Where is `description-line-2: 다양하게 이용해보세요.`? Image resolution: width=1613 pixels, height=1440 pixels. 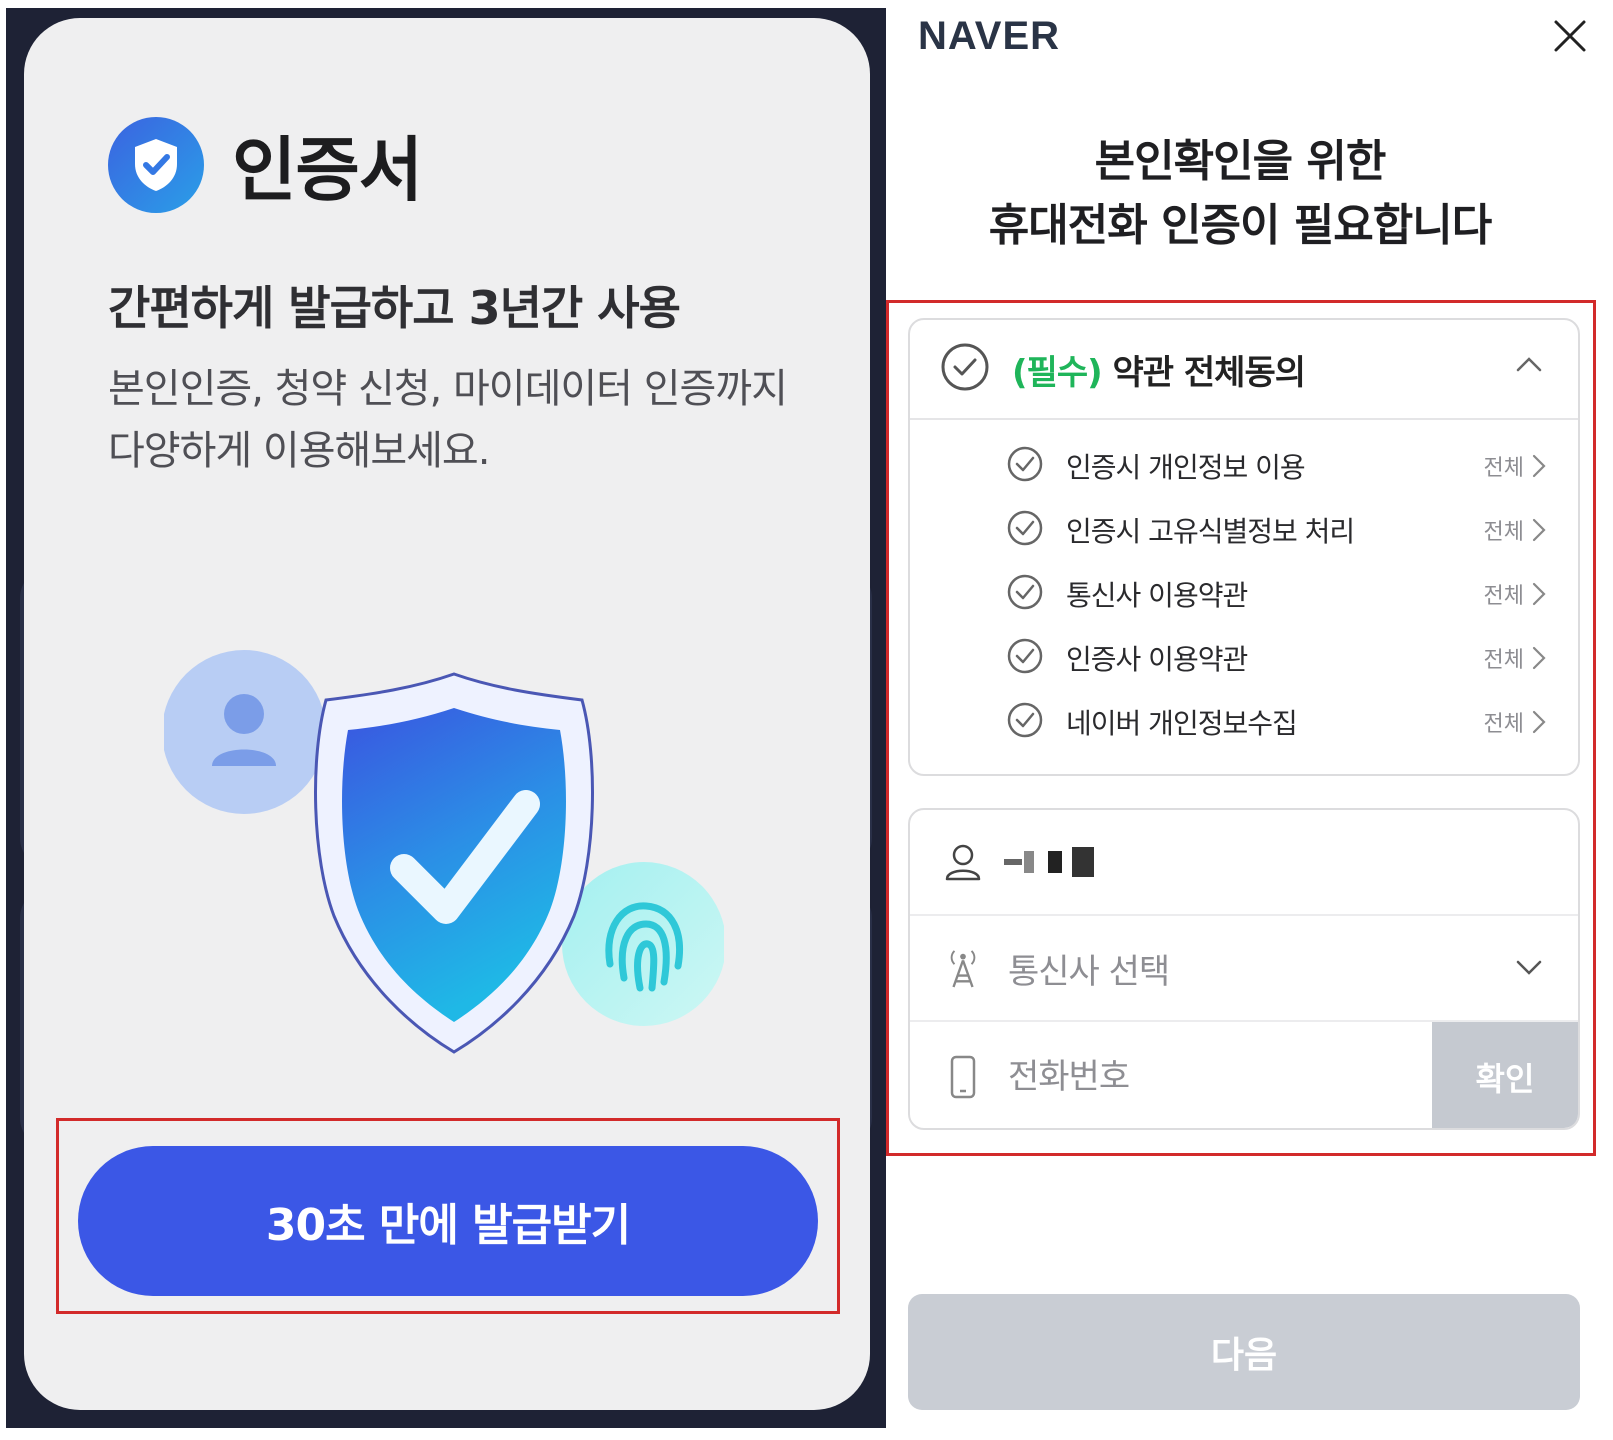
description-line-2: 다양하게 이용해보세요. is located at coordinates (299, 451).